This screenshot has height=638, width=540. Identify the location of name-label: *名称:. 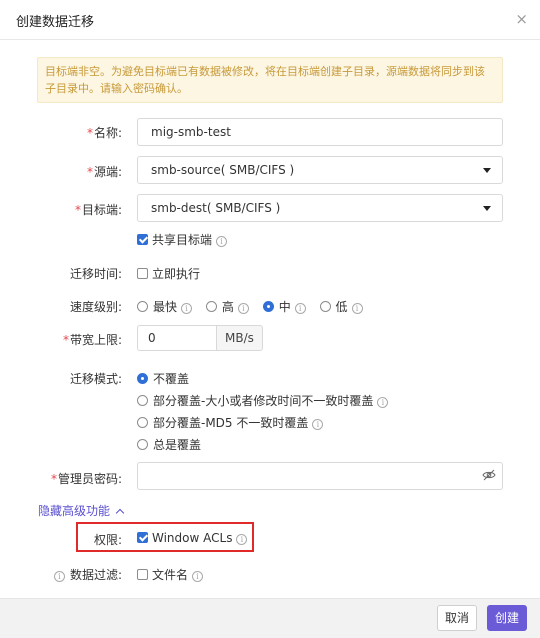
(104, 133).